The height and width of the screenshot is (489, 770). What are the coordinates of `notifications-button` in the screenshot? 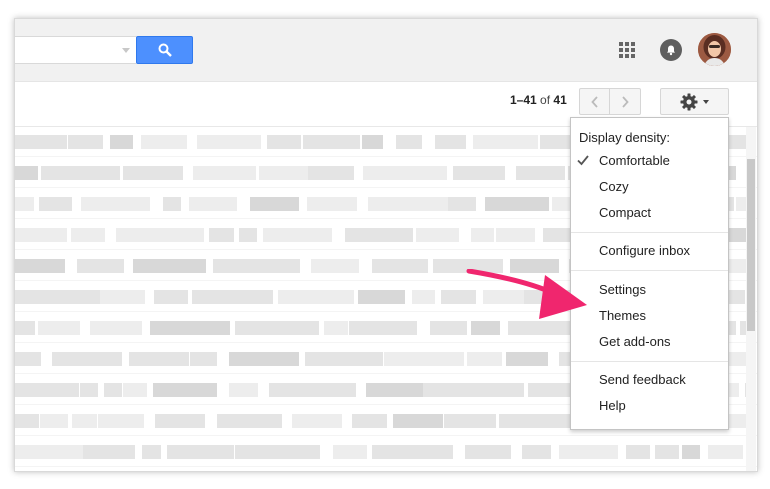 It's located at (671, 50).